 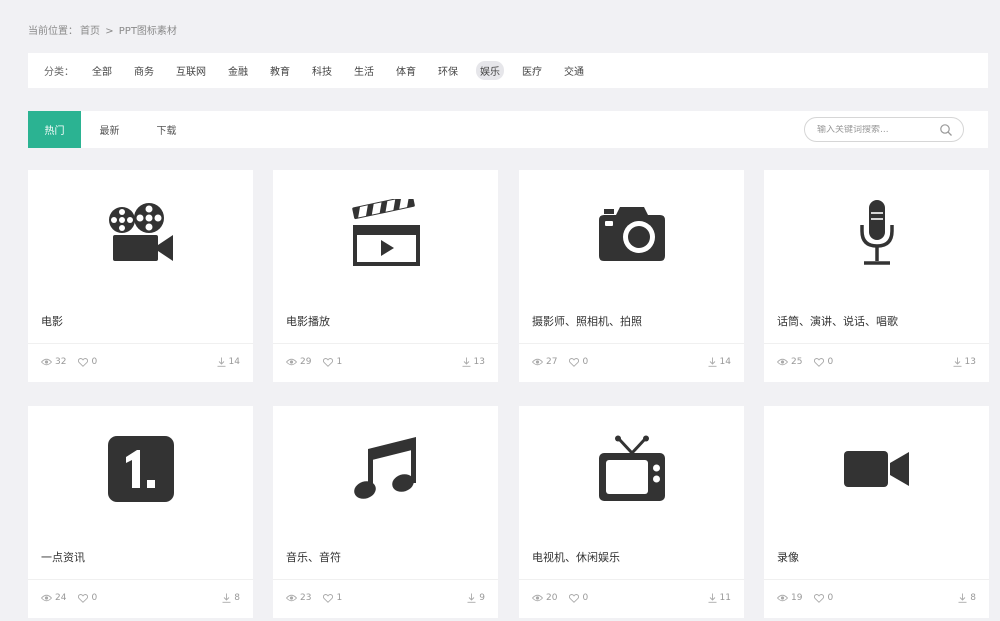 What do you see at coordinates (191, 70) in the screenshot?
I see `filter-item-internet: 互联网` at bounding box center [191, 70].